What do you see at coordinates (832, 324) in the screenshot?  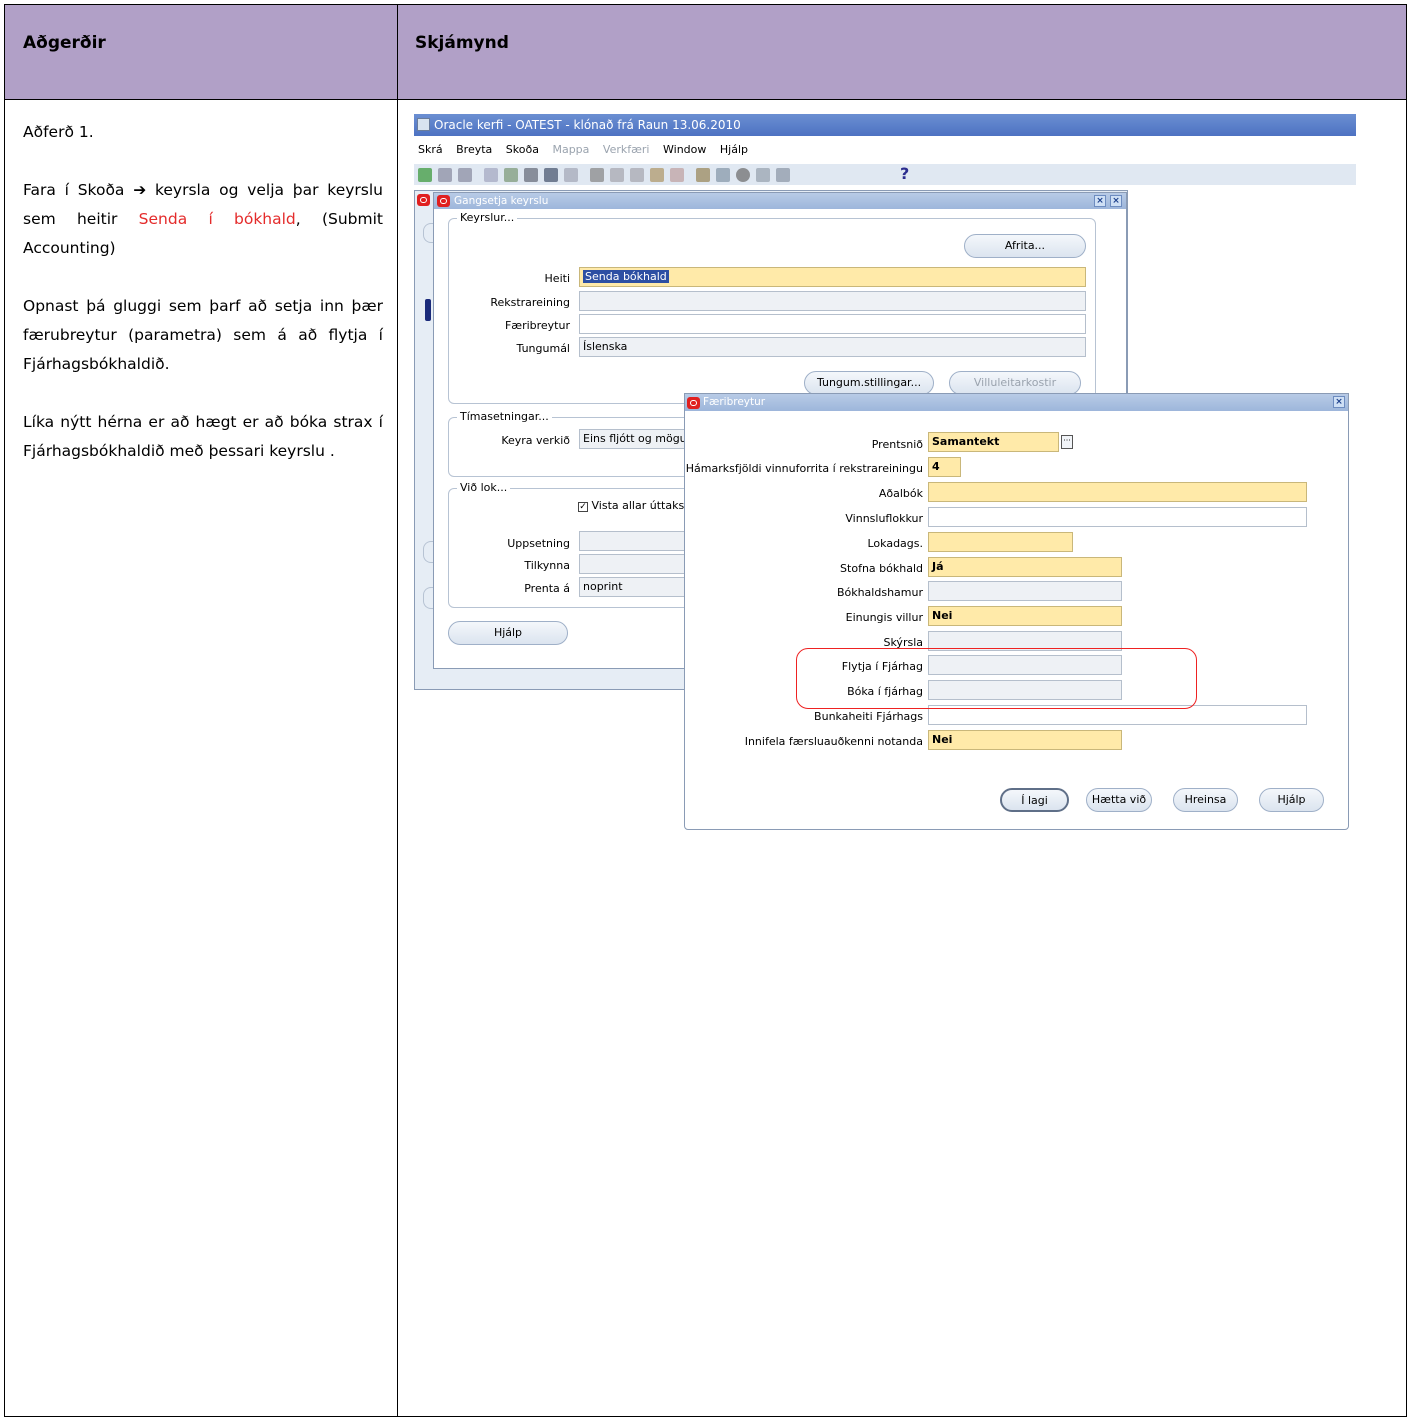 I see `parameters-field` at bounding box center [832, 324].